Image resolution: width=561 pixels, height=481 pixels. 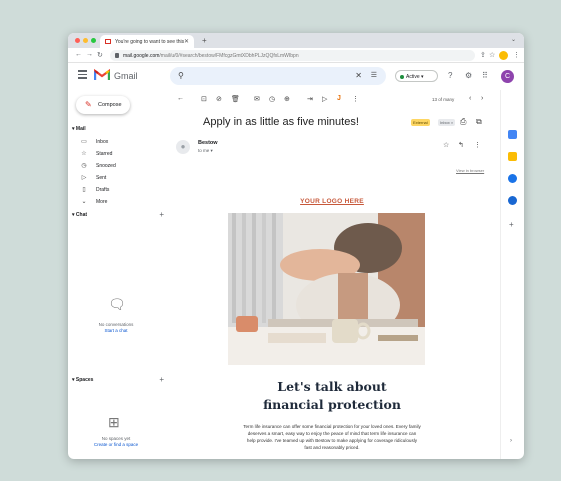 What do you see at coordinates (161, 214) in the screenshot?
I see `new-chat-plus-icon: +` at bounding box center [161, 214].